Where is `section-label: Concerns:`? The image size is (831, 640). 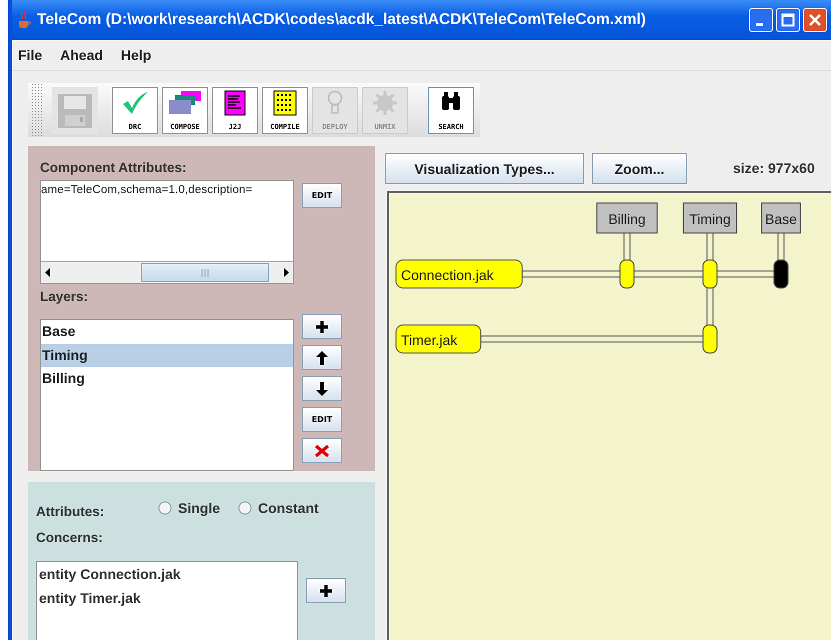 section-label: Concerns: is located at coordinates (70, 537).